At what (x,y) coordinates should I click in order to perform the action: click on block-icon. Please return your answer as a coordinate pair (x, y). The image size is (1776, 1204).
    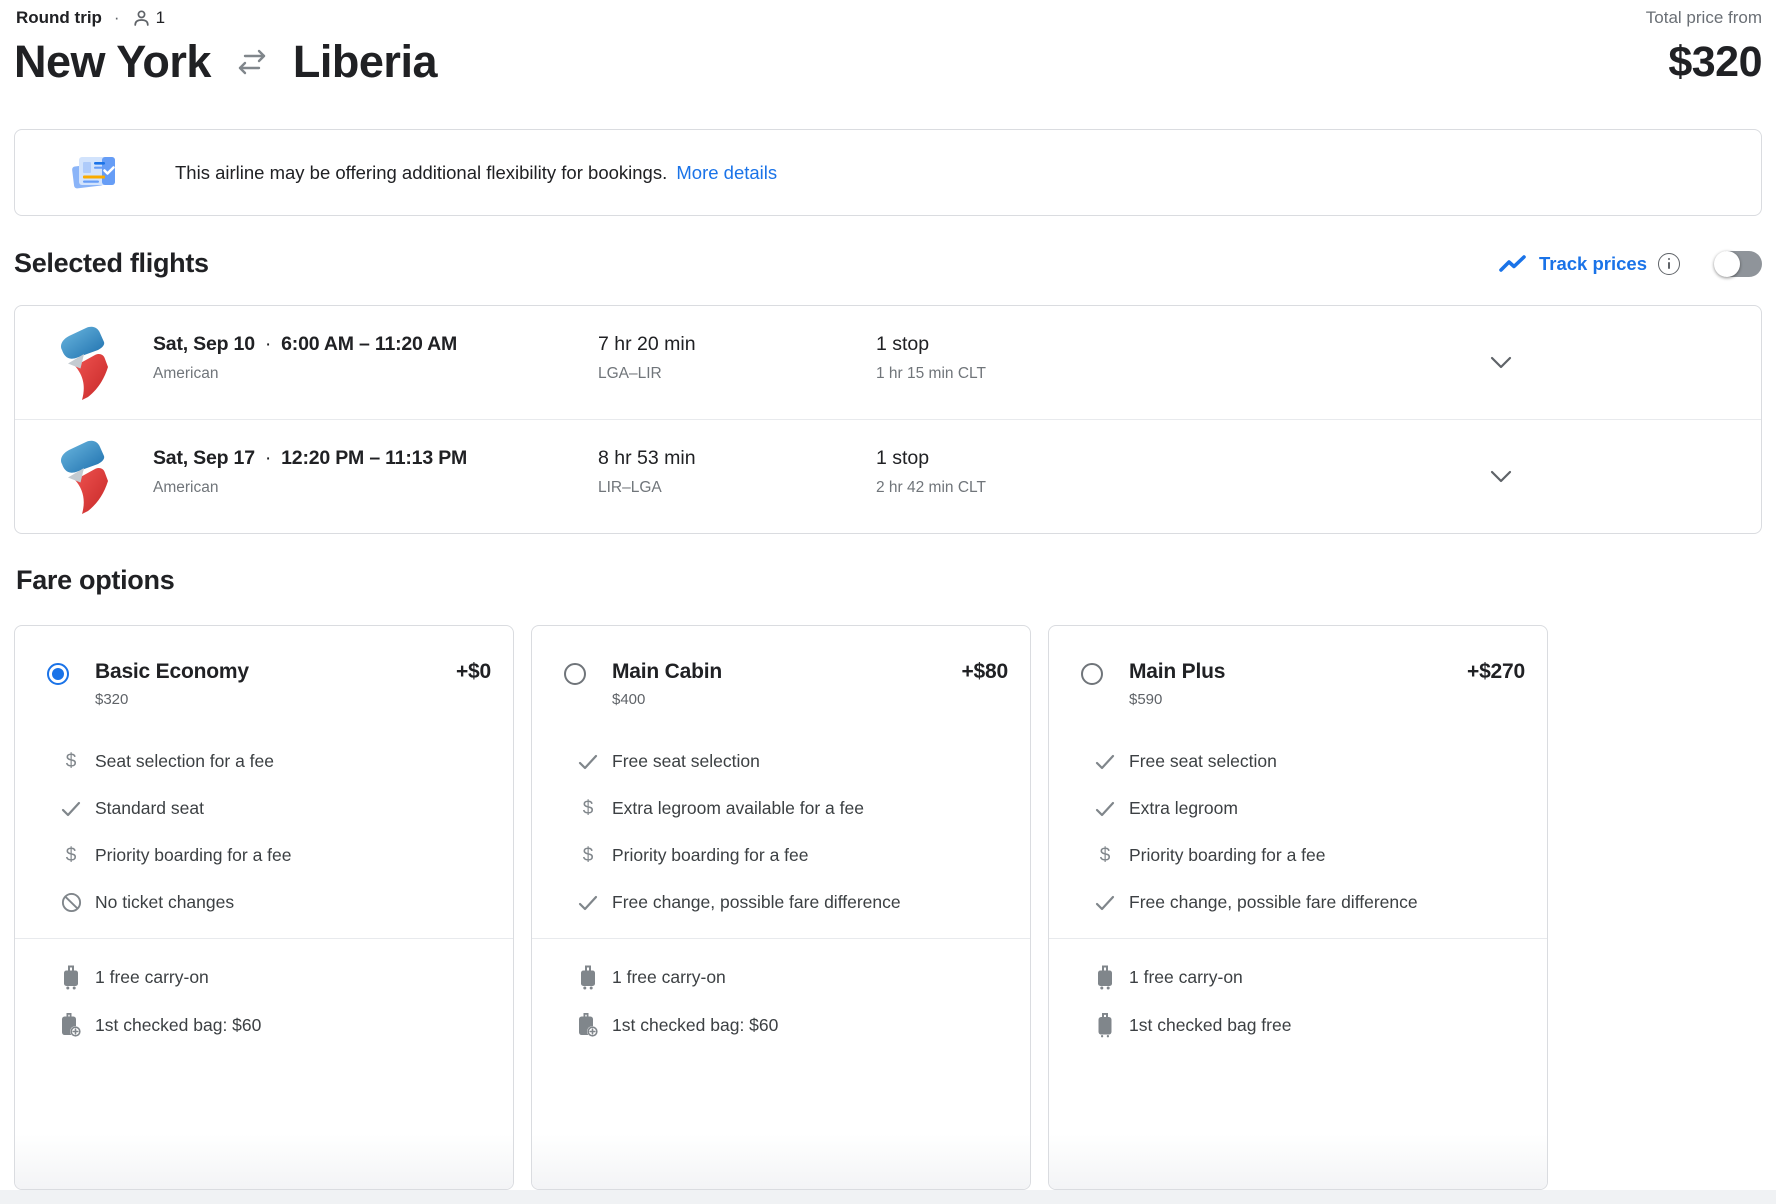
    Looking at the image, I should click on (71, 902).